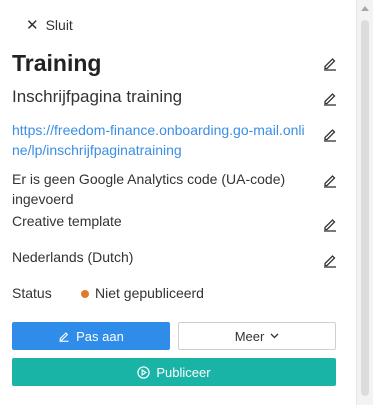 The image size is (373, 405). I want to click on scroll-thumb, so click(365, 208).